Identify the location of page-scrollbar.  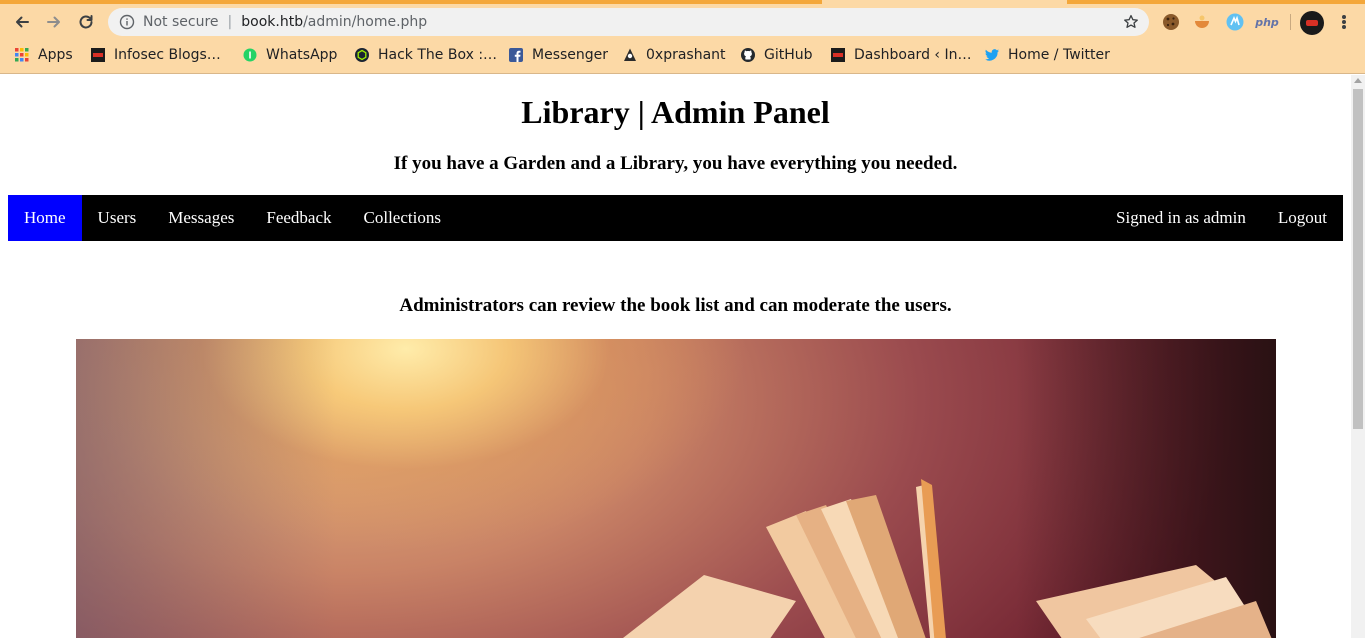
(1358, 356).